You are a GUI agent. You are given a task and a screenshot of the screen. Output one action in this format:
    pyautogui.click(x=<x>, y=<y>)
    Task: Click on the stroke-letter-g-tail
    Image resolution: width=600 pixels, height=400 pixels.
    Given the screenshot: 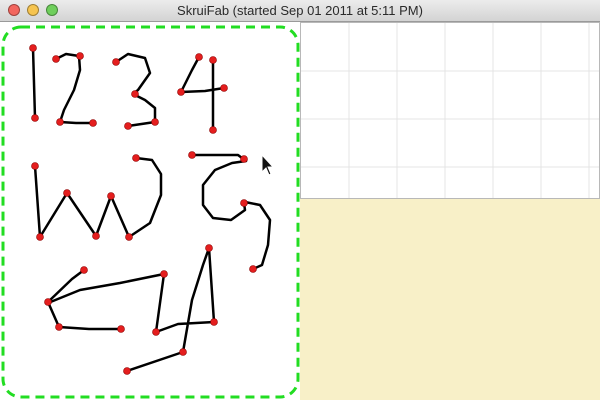 What is the action you would take?
    pyautogui.click(x=257, y=235)
    